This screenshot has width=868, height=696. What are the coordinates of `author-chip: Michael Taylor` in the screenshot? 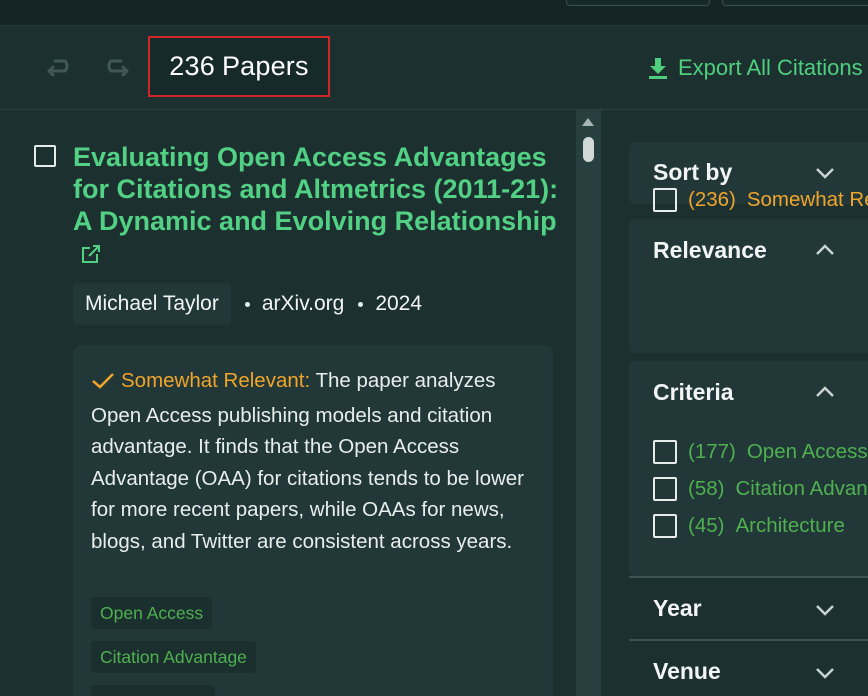 It's located at (152, 304).